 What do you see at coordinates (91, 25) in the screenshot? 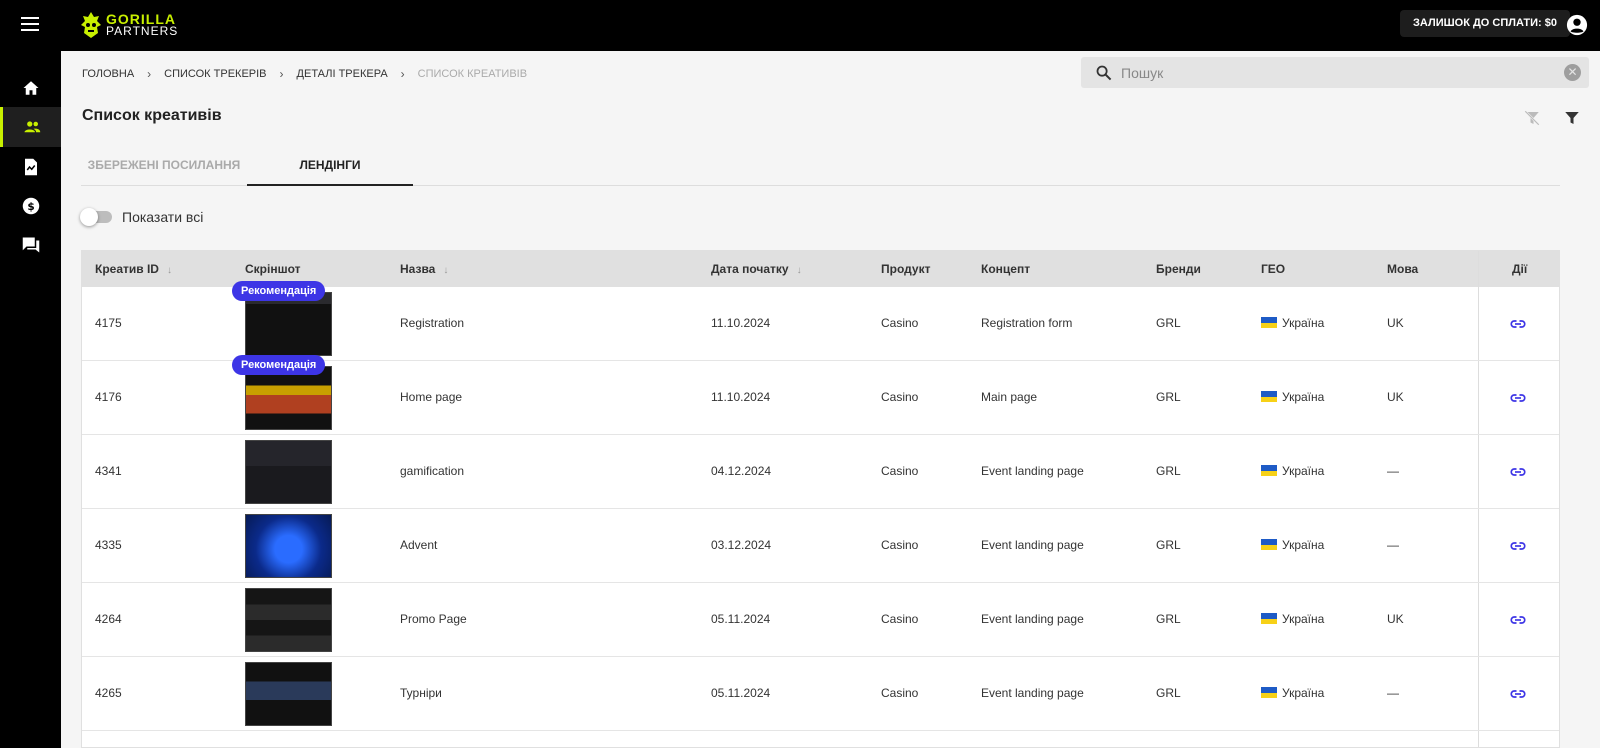
I see `gorilla-logo-icon` at bounding box center [91, 25].